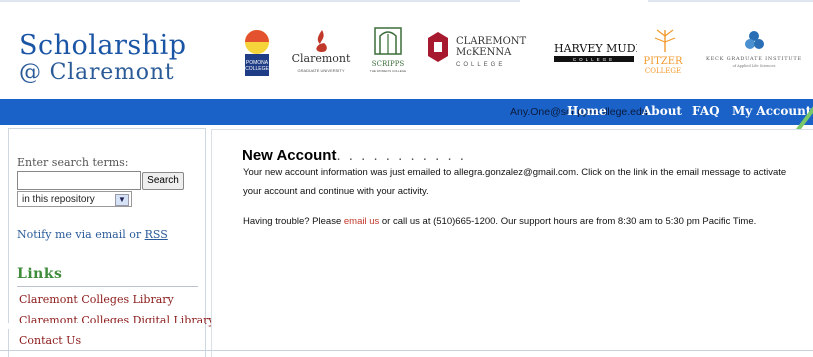 The width and height of the screenshot is (813, 357). I want to click on nav-faq: FAQ, so click(706, 111).